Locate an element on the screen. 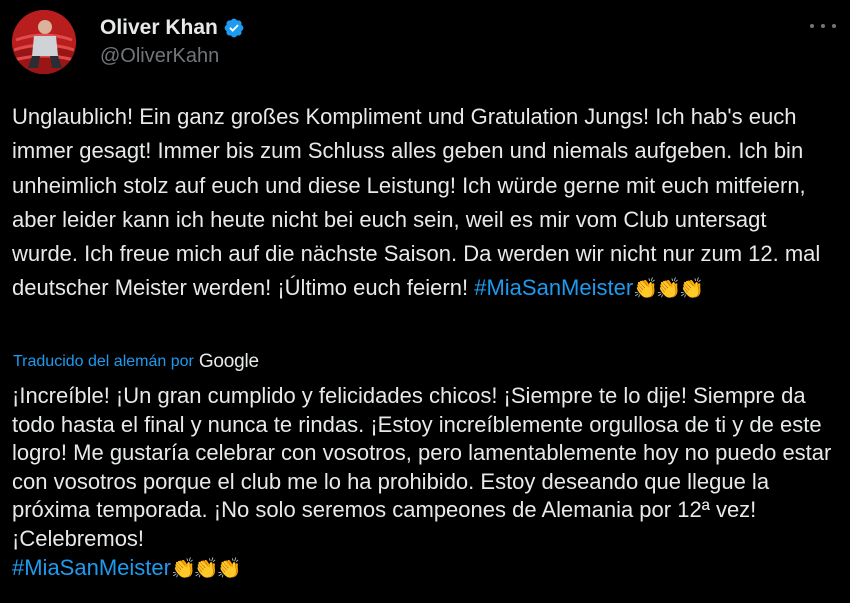 This screenshot has height=603, width=850. google-logo: Google is located at coordinates (228, 361).